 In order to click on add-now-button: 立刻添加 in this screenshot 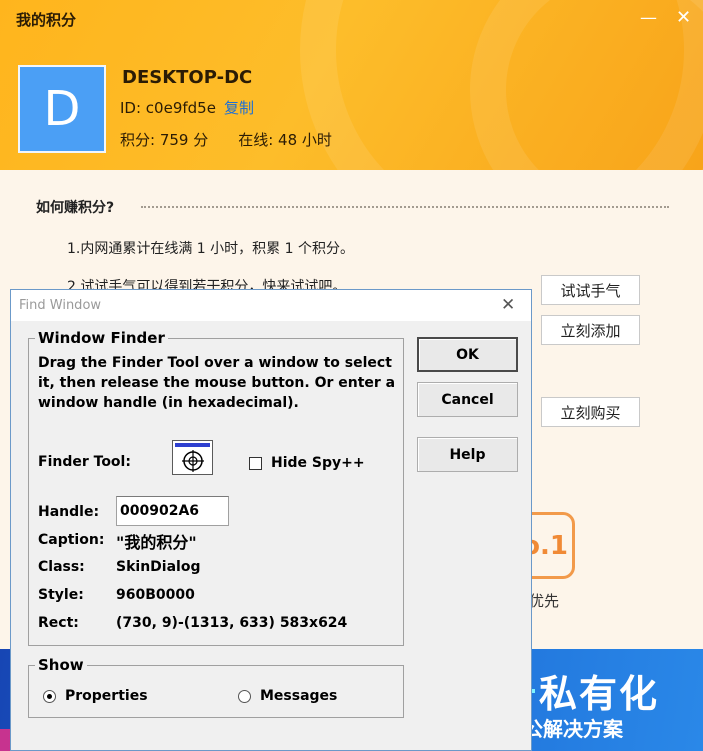, I will do `click(590, 330)`.